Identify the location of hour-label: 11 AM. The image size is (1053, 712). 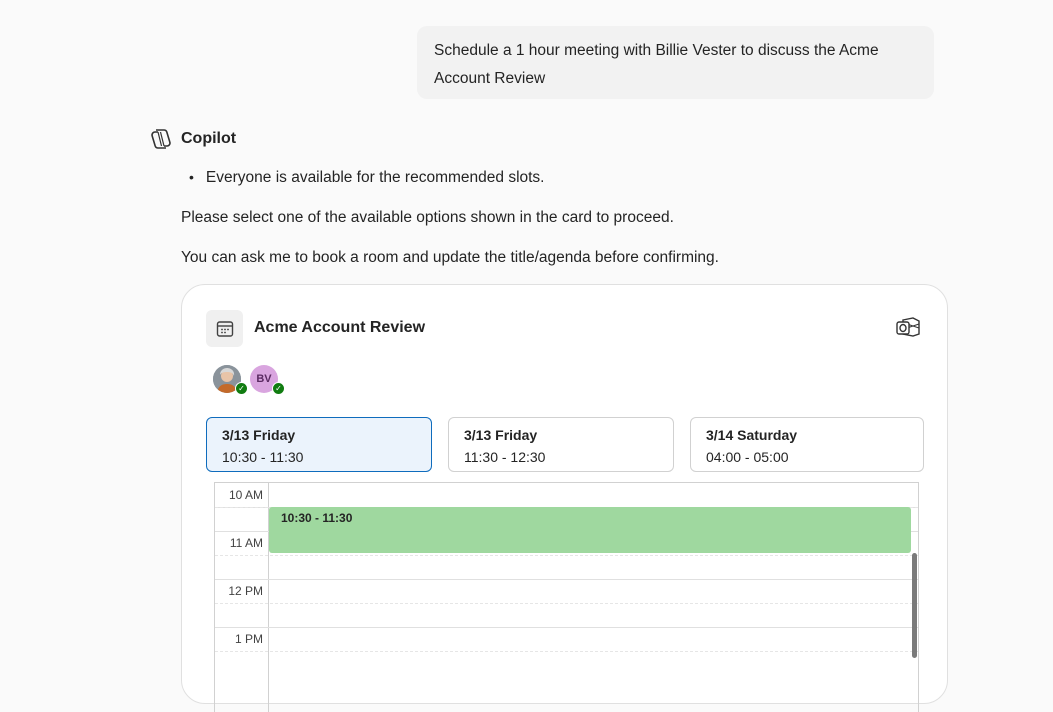
(246, 543).